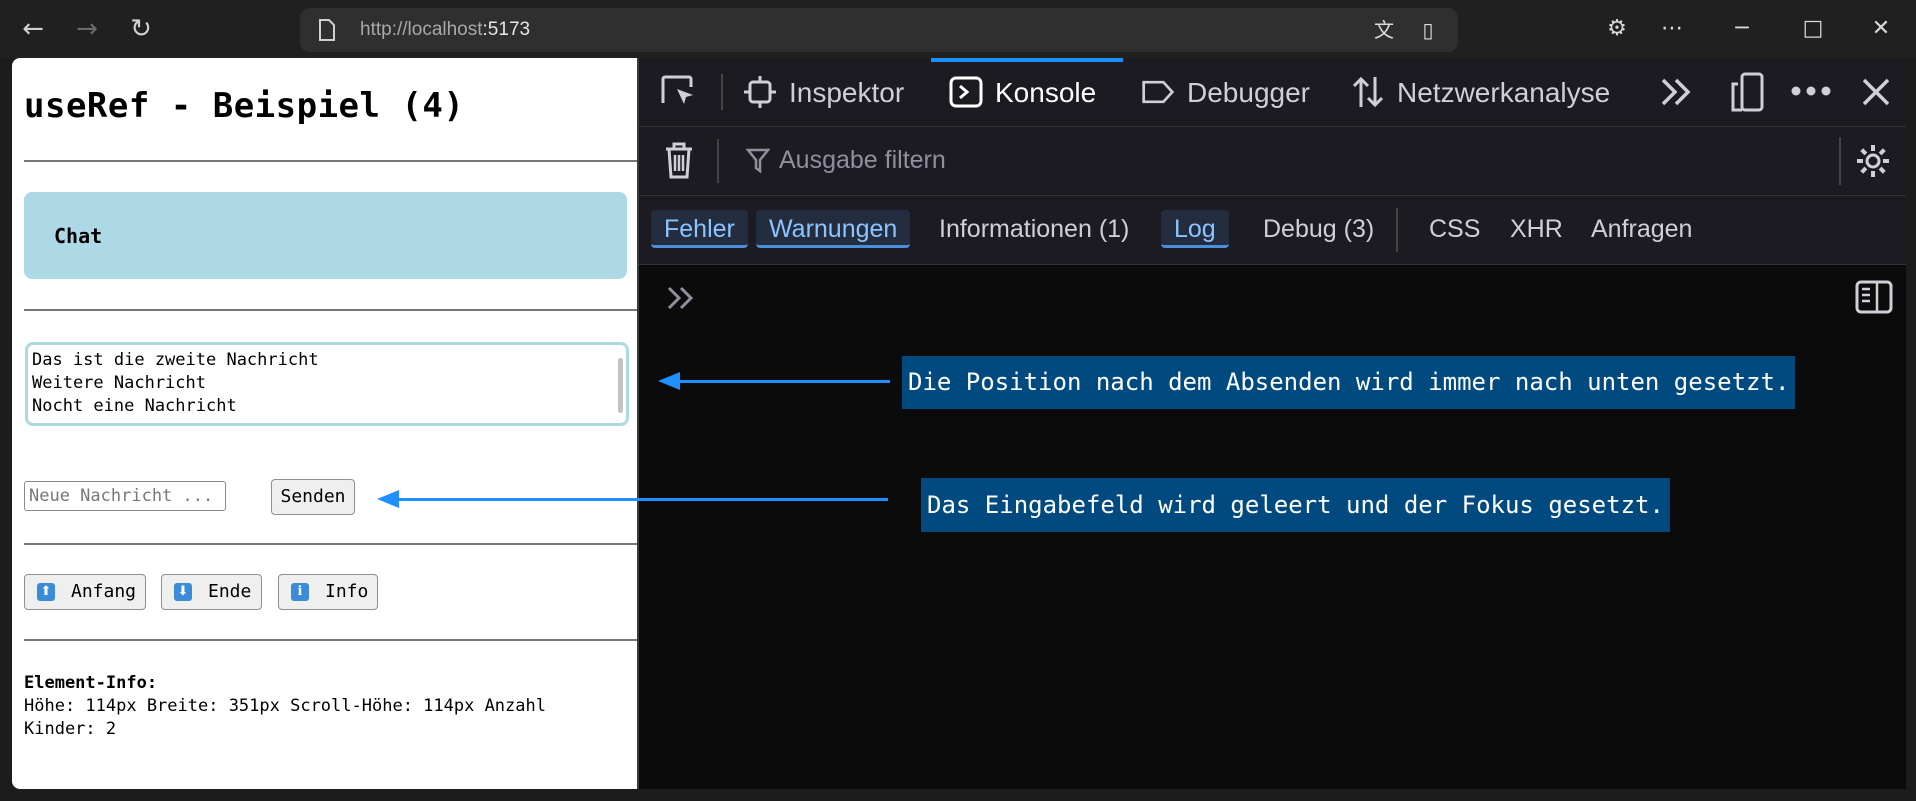 This screenshot has height=801, width=1916. I want to click on tab-network: Netzwerkanalyse, so click(1480, 92).